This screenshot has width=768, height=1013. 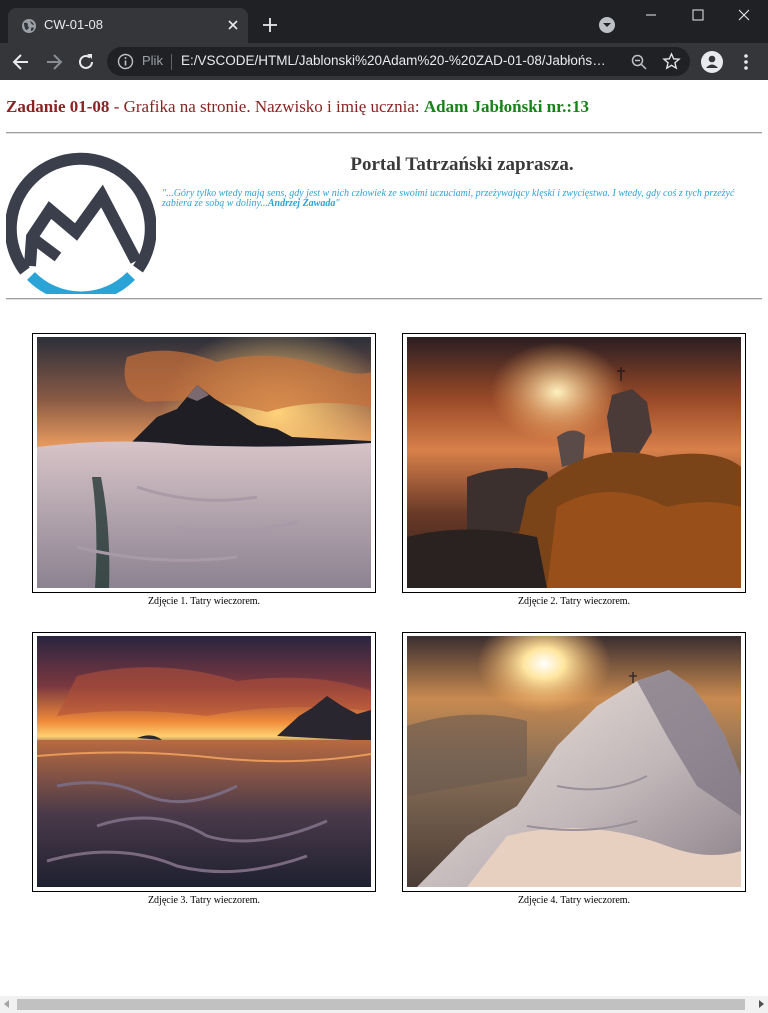 What do you see at coordinates (574, 601) in the screenshot?
I see `image-caption: Zdjęcie 2. Tatry wieczorem.` at bounding box center [574, 601].